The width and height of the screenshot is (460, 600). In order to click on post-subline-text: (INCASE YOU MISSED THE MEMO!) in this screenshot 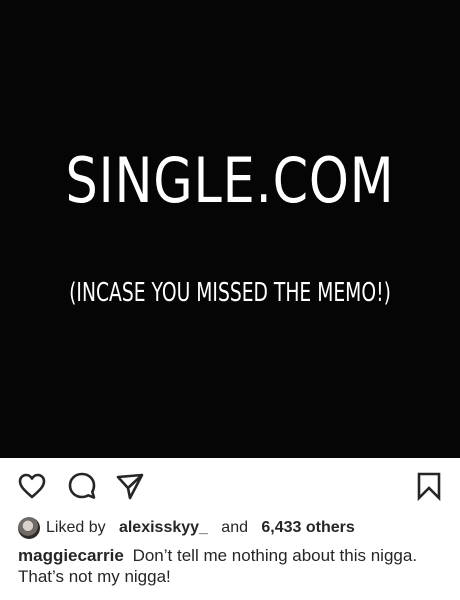, I will do `click(230, 293)`.